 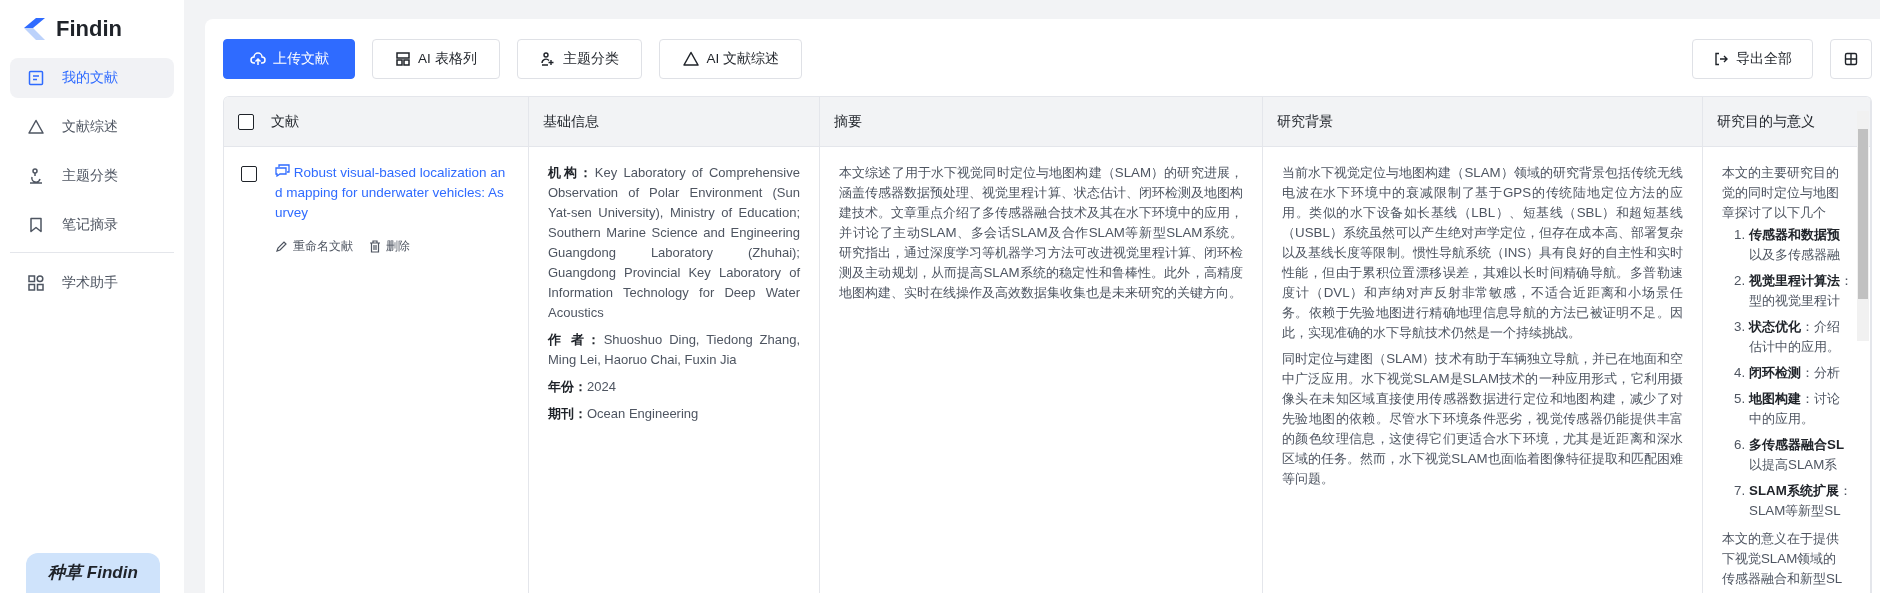 What do you see at coordinates (1482, 253) in the screenshot?
I see `background-text: 当前水下视觉定位与地图构建（SLAM）领域的研究背景包括传统无线电波在水下环境中的衰减限制了基于GPS的传统陆地定位方法的应用。类似的水下设备如长基线（LBL）、短基线（SBL）和超短基线（USBL）系统虽然可以产生绝对声学定位，但存在成本高、部署复杂以及基线长度等限制。惯性导航系统（INS）具有良好的自主性和实时性能，但由于累积位置漂移误差，其难以长时间精确导航。多普勒速度计（DVL）和声纳对声反射非常敏感，不适合近距离和小场景任务。依赖于先验地图进行精确地理信息导航的方法已被证明不足。因此，实现准确的水下导航技术仍然是一个持续挑战。` at bounding box center [1482, 253].